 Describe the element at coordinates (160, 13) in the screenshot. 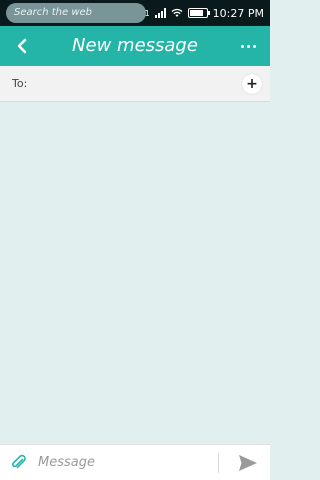

I see `signal-icon` at that location.